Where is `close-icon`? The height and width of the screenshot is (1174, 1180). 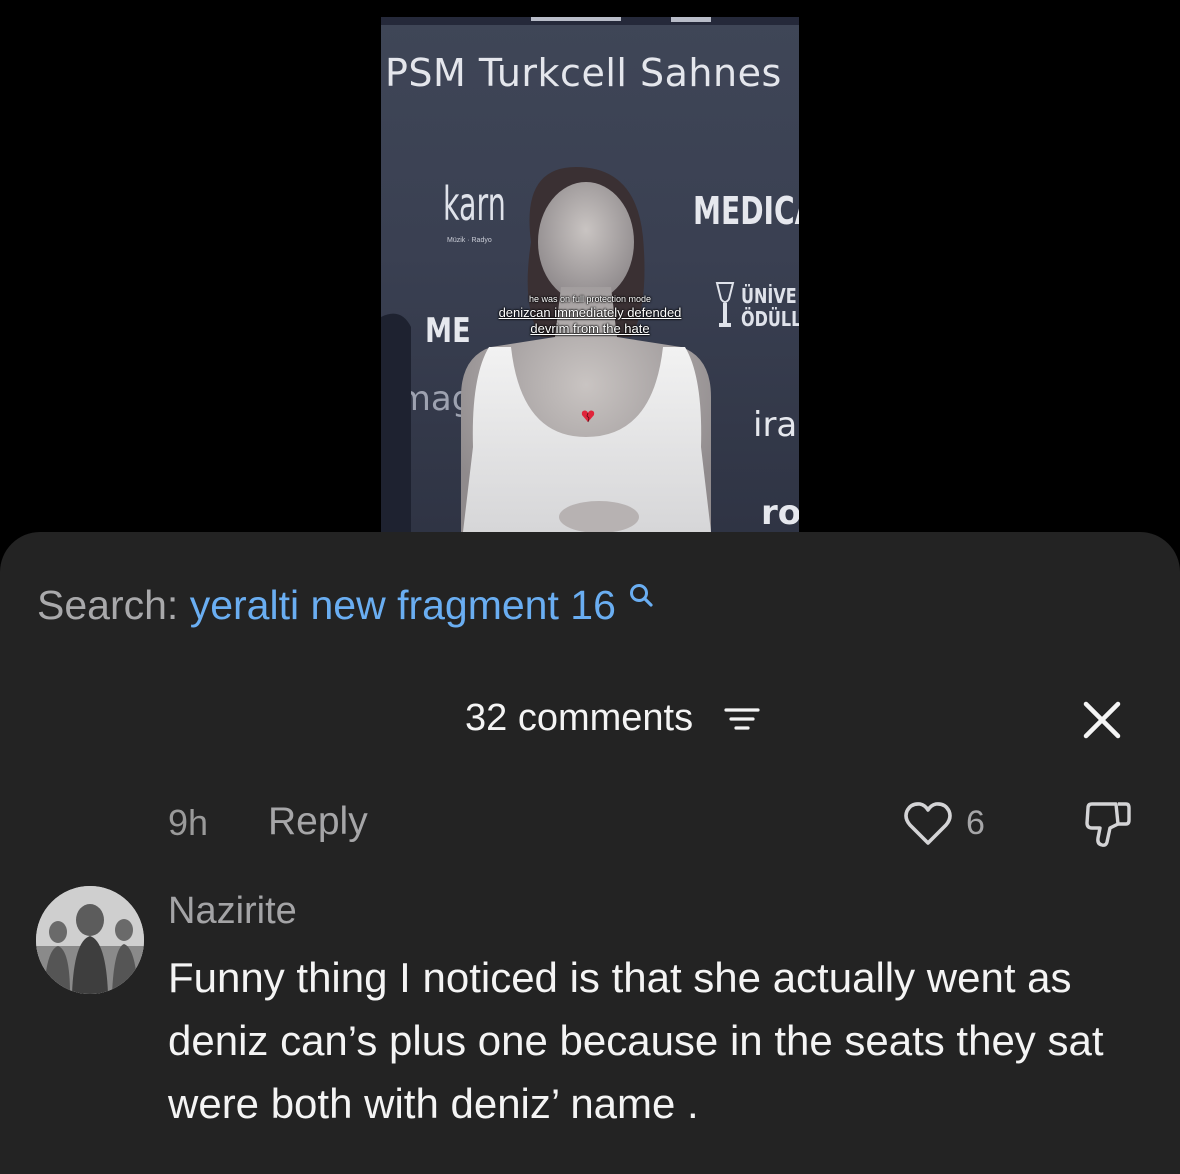
close-icon is located at coordinates (1102, 720).